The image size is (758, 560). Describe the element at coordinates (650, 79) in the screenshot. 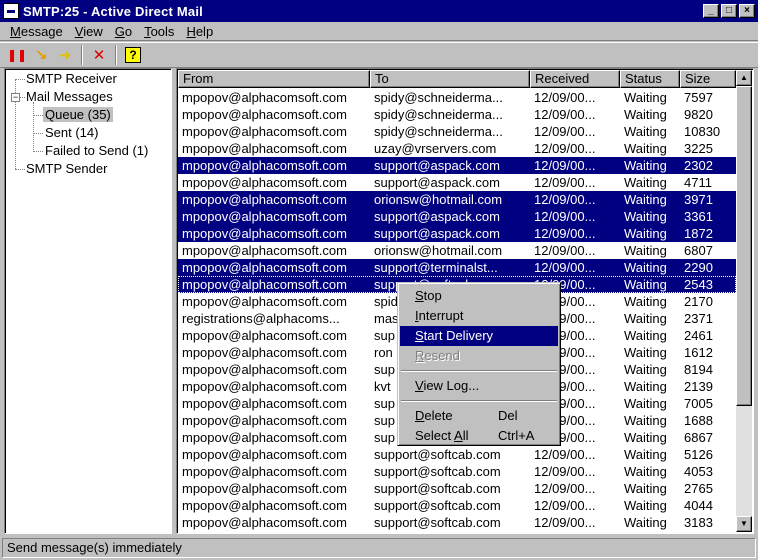

I see `column-header-status: Status` at that location.